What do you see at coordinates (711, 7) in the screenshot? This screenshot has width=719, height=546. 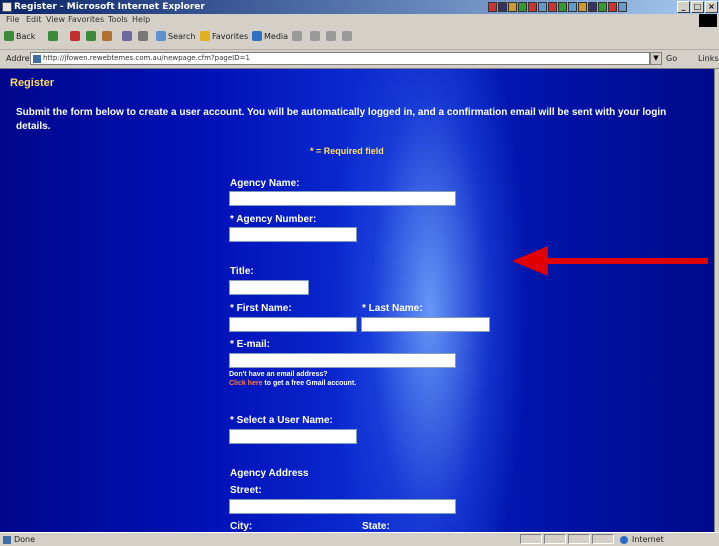 I see `close-button: ×` at bounding box center [711, 7].